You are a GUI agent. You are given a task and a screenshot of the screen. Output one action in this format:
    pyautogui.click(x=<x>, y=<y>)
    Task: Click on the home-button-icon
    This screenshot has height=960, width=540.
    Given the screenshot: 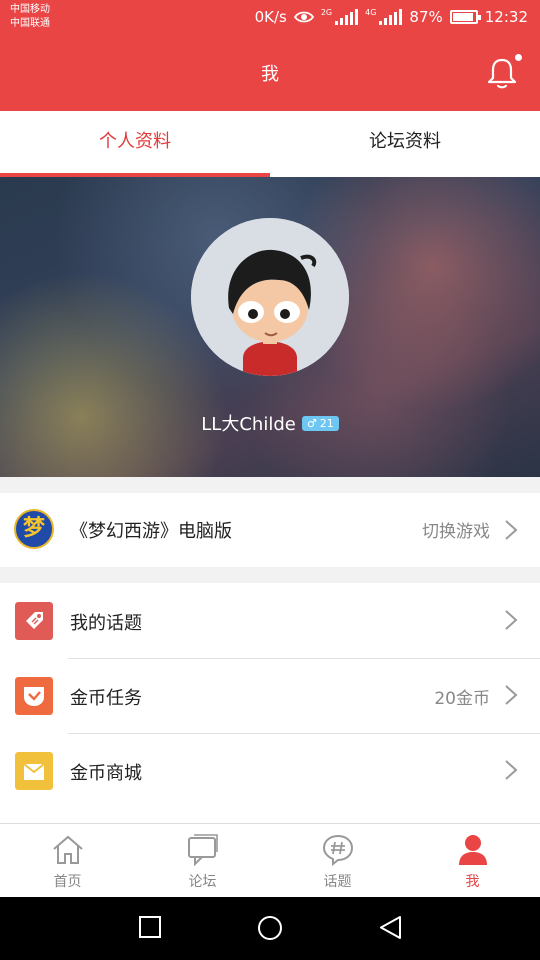 What is the action you would take?
    pyautogui.click(x=270, y=929)
    